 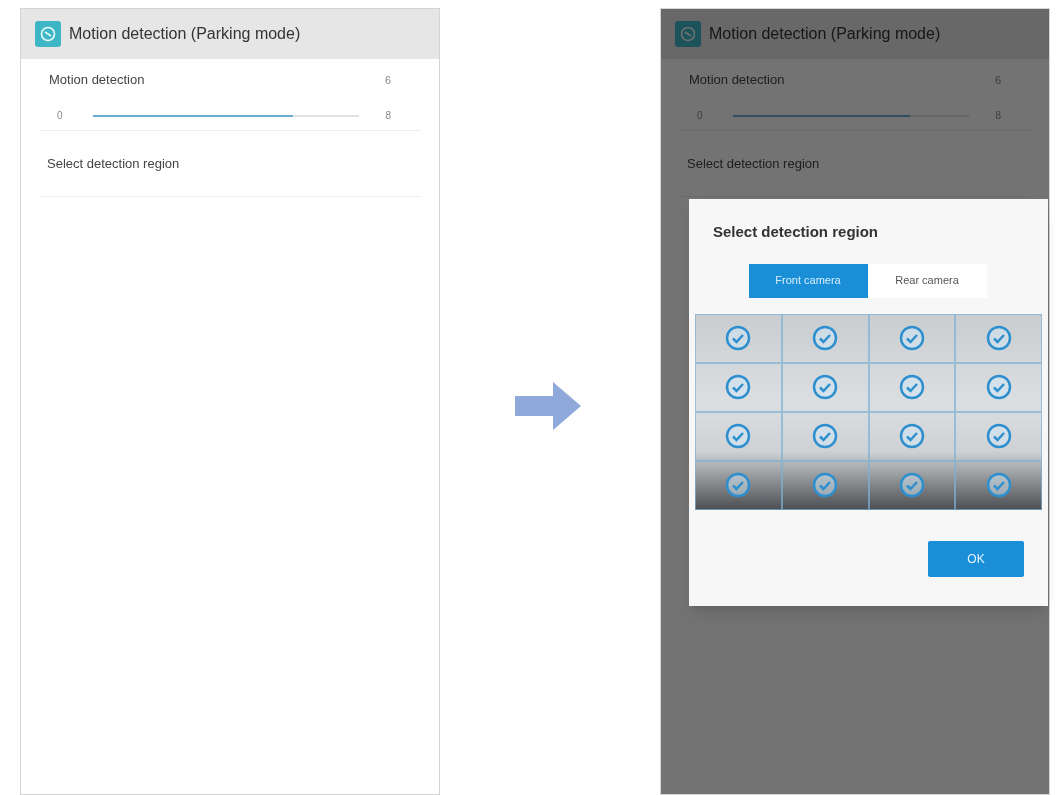 I want to click on setting-value: 6, so click(x=387, y=80).